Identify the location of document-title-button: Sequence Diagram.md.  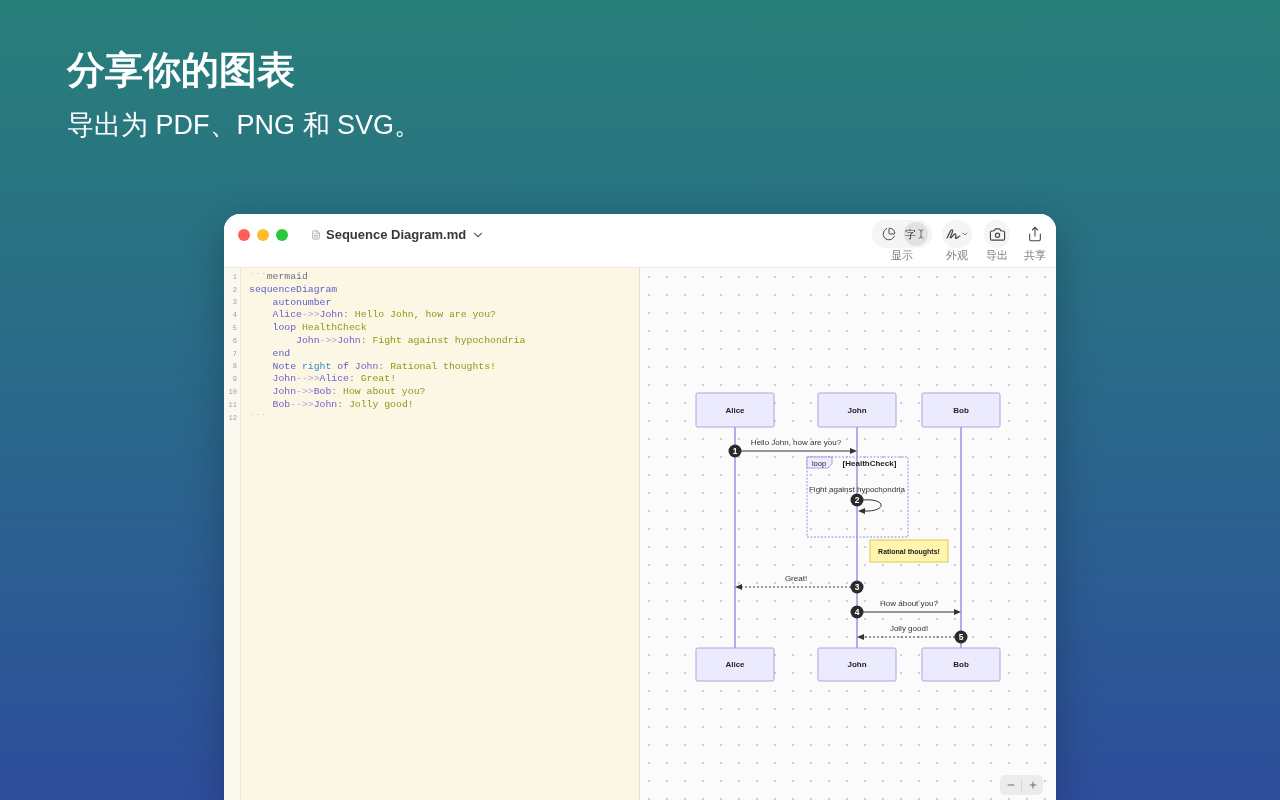
(398, 235).